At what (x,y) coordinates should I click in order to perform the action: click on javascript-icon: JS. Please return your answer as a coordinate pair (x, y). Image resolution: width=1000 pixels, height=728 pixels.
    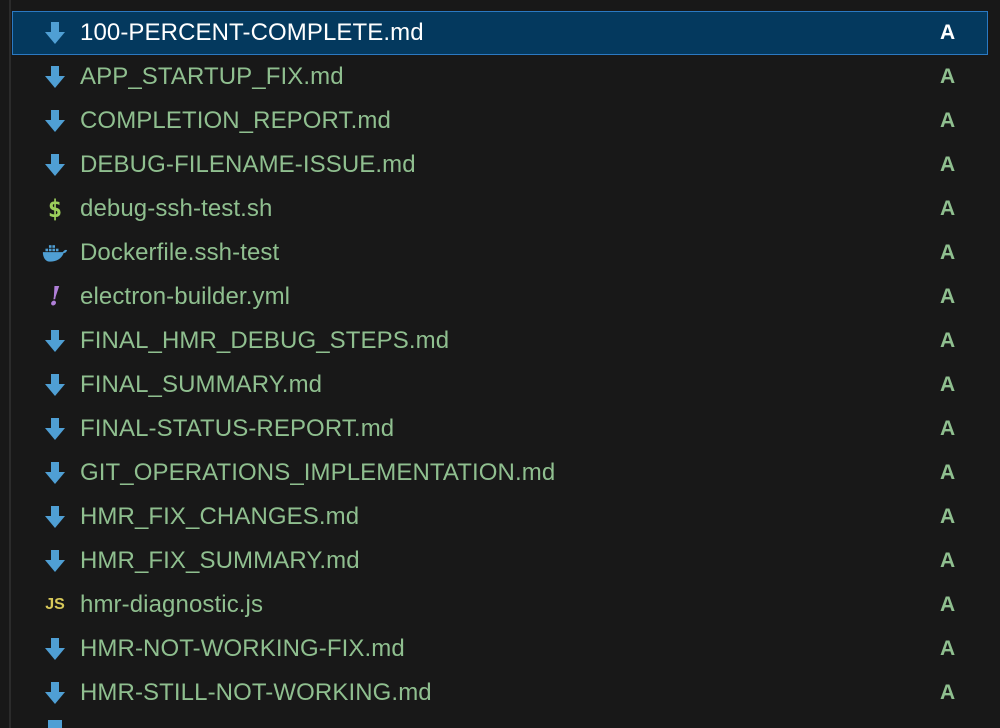
    Looking at the image, I should click on (55, 605).